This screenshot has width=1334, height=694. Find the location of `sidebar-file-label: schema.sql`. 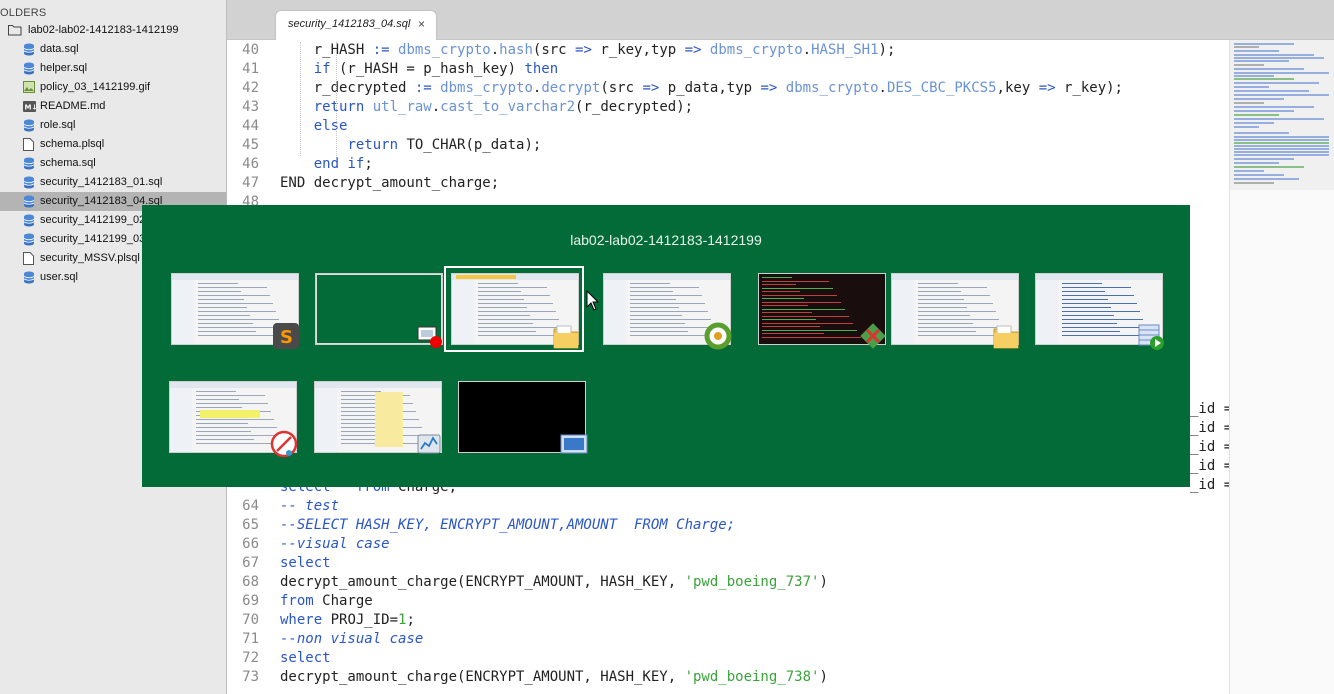

sidebar-file-label: schema.sql is located at coordinates (68, 163).